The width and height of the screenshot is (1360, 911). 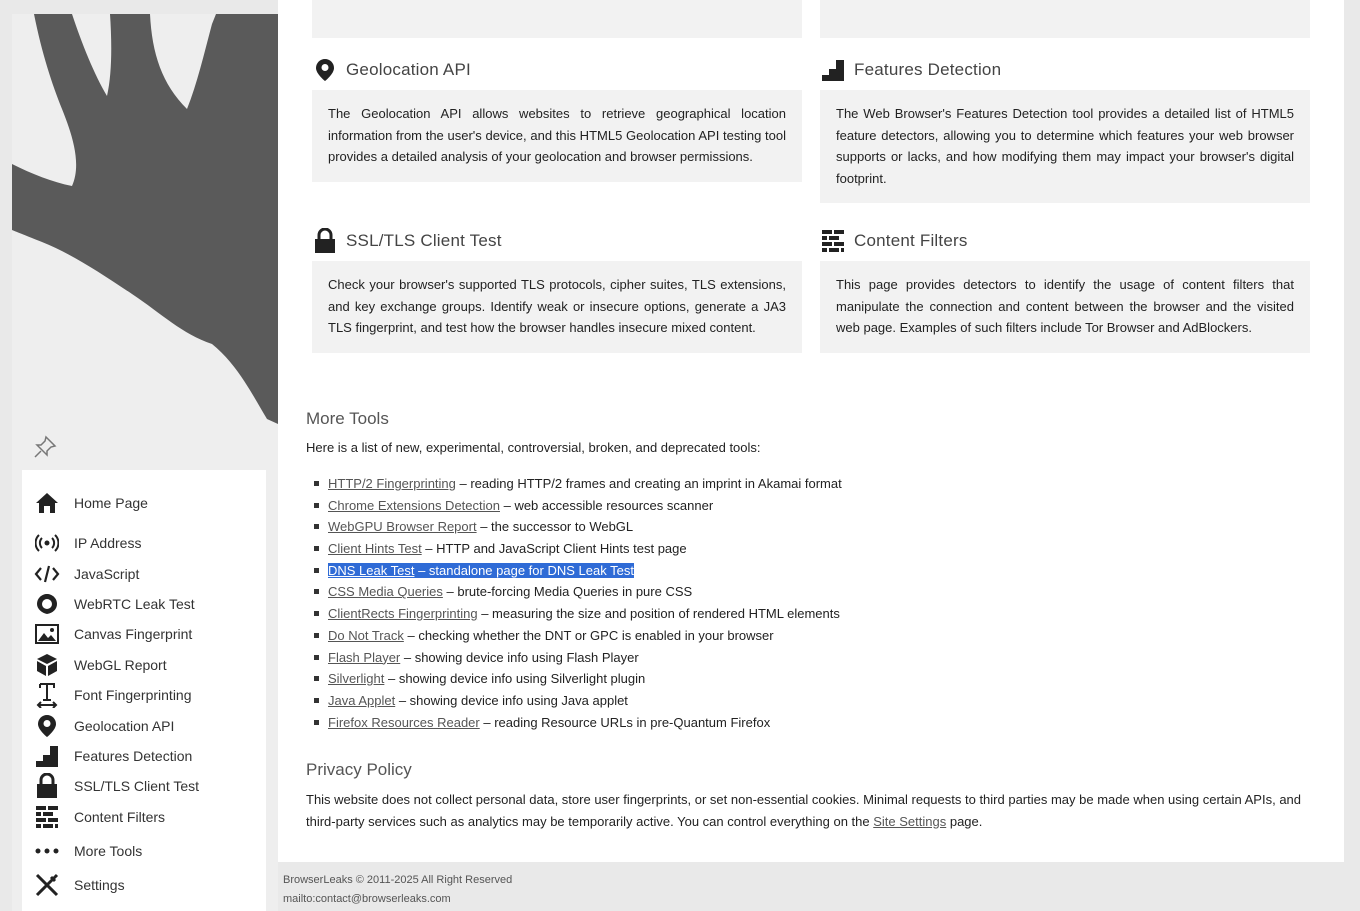 I want to click on sidebar-item-label: Geolocation API, so click(x=124, y=725).